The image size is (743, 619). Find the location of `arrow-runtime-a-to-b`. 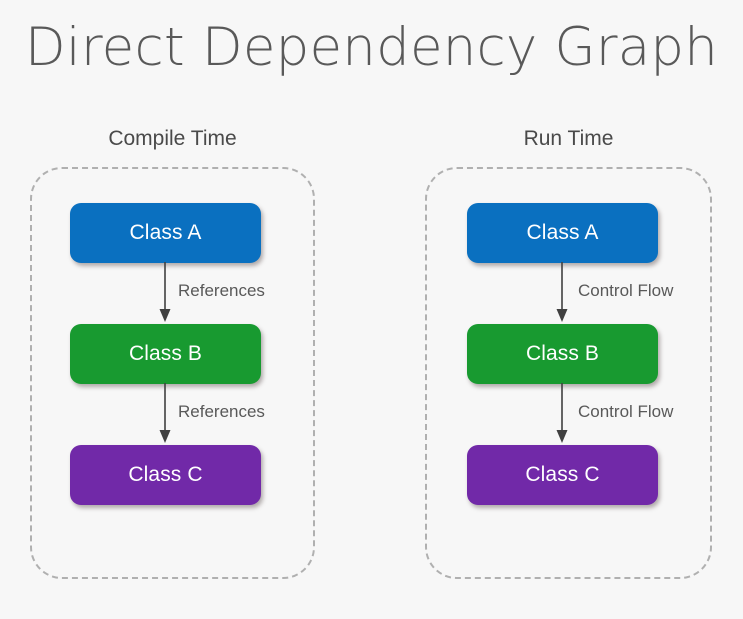

arrow-runtime-a-to-b is located at coordinates (562, 292).